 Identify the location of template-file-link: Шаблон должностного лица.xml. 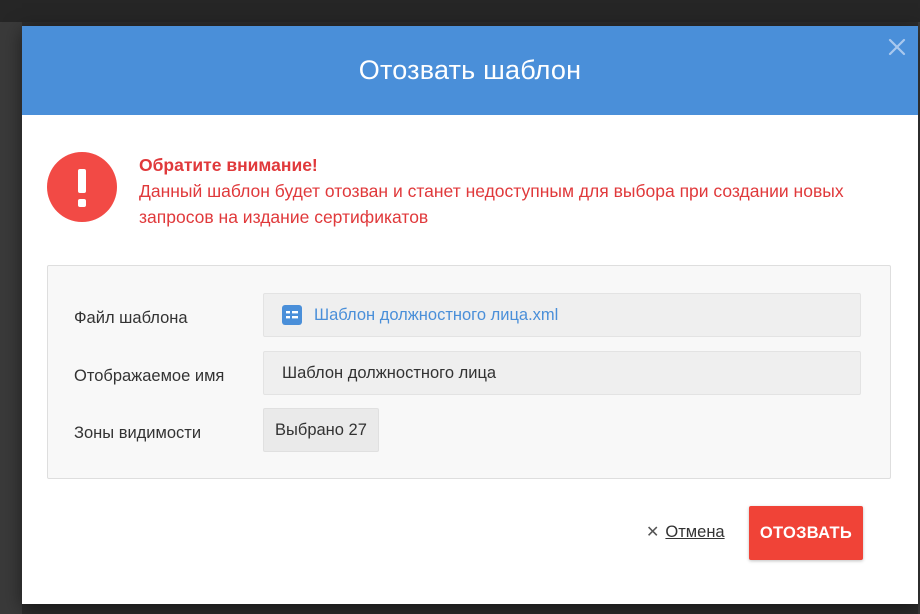
(436, 315).